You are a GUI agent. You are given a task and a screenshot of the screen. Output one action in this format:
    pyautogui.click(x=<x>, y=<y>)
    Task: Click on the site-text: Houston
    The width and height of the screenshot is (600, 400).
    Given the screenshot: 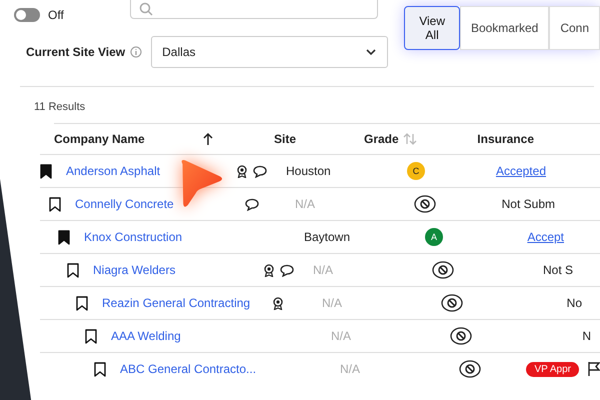 What is the action you would take?
    pyautogui.click(x=308, y=171)
    